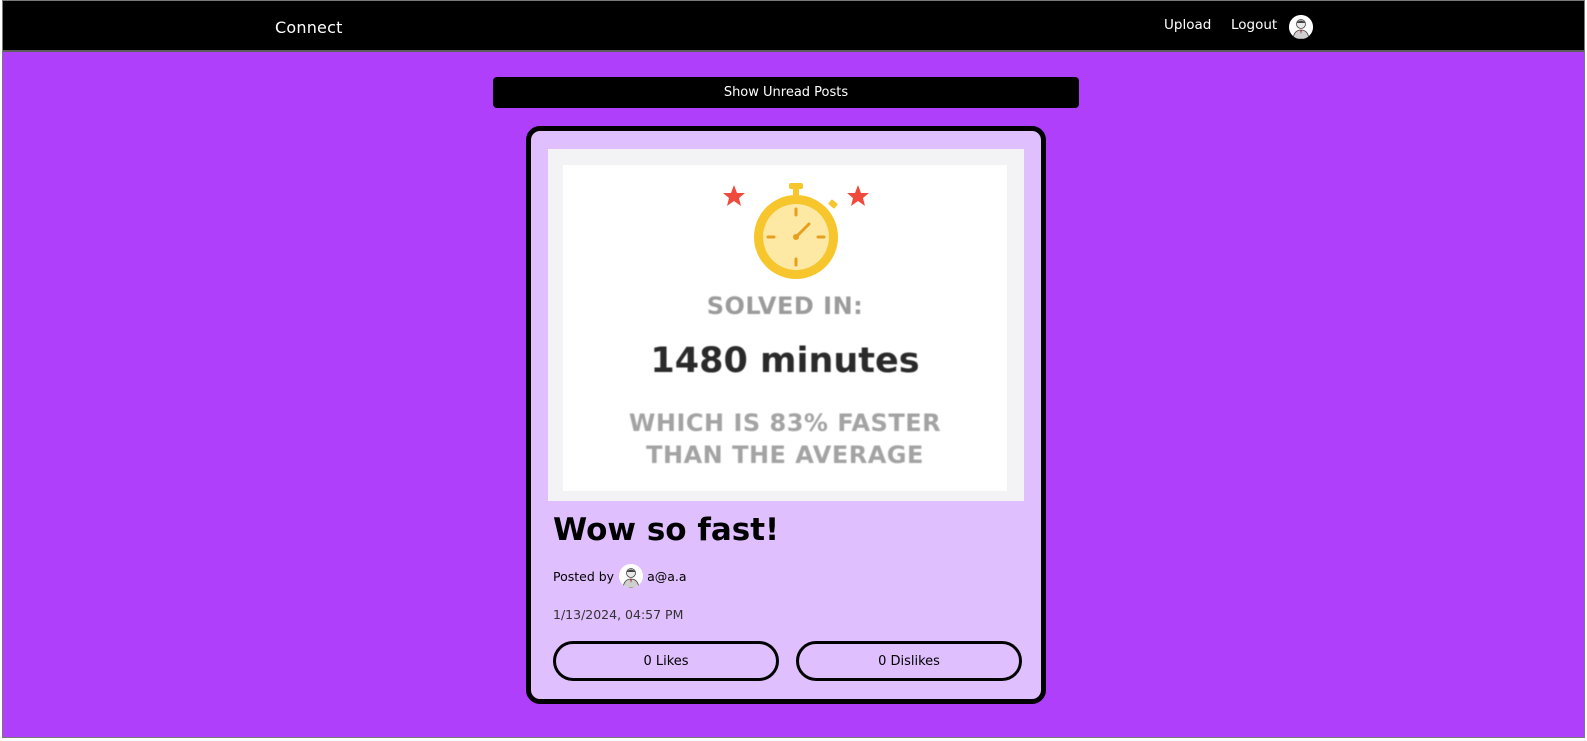 The height and width of the screenshot is (741, 1587). Describe the element at coordinates (1301, 27) in the screenshot. I see `user-avatar-icon` at that location.